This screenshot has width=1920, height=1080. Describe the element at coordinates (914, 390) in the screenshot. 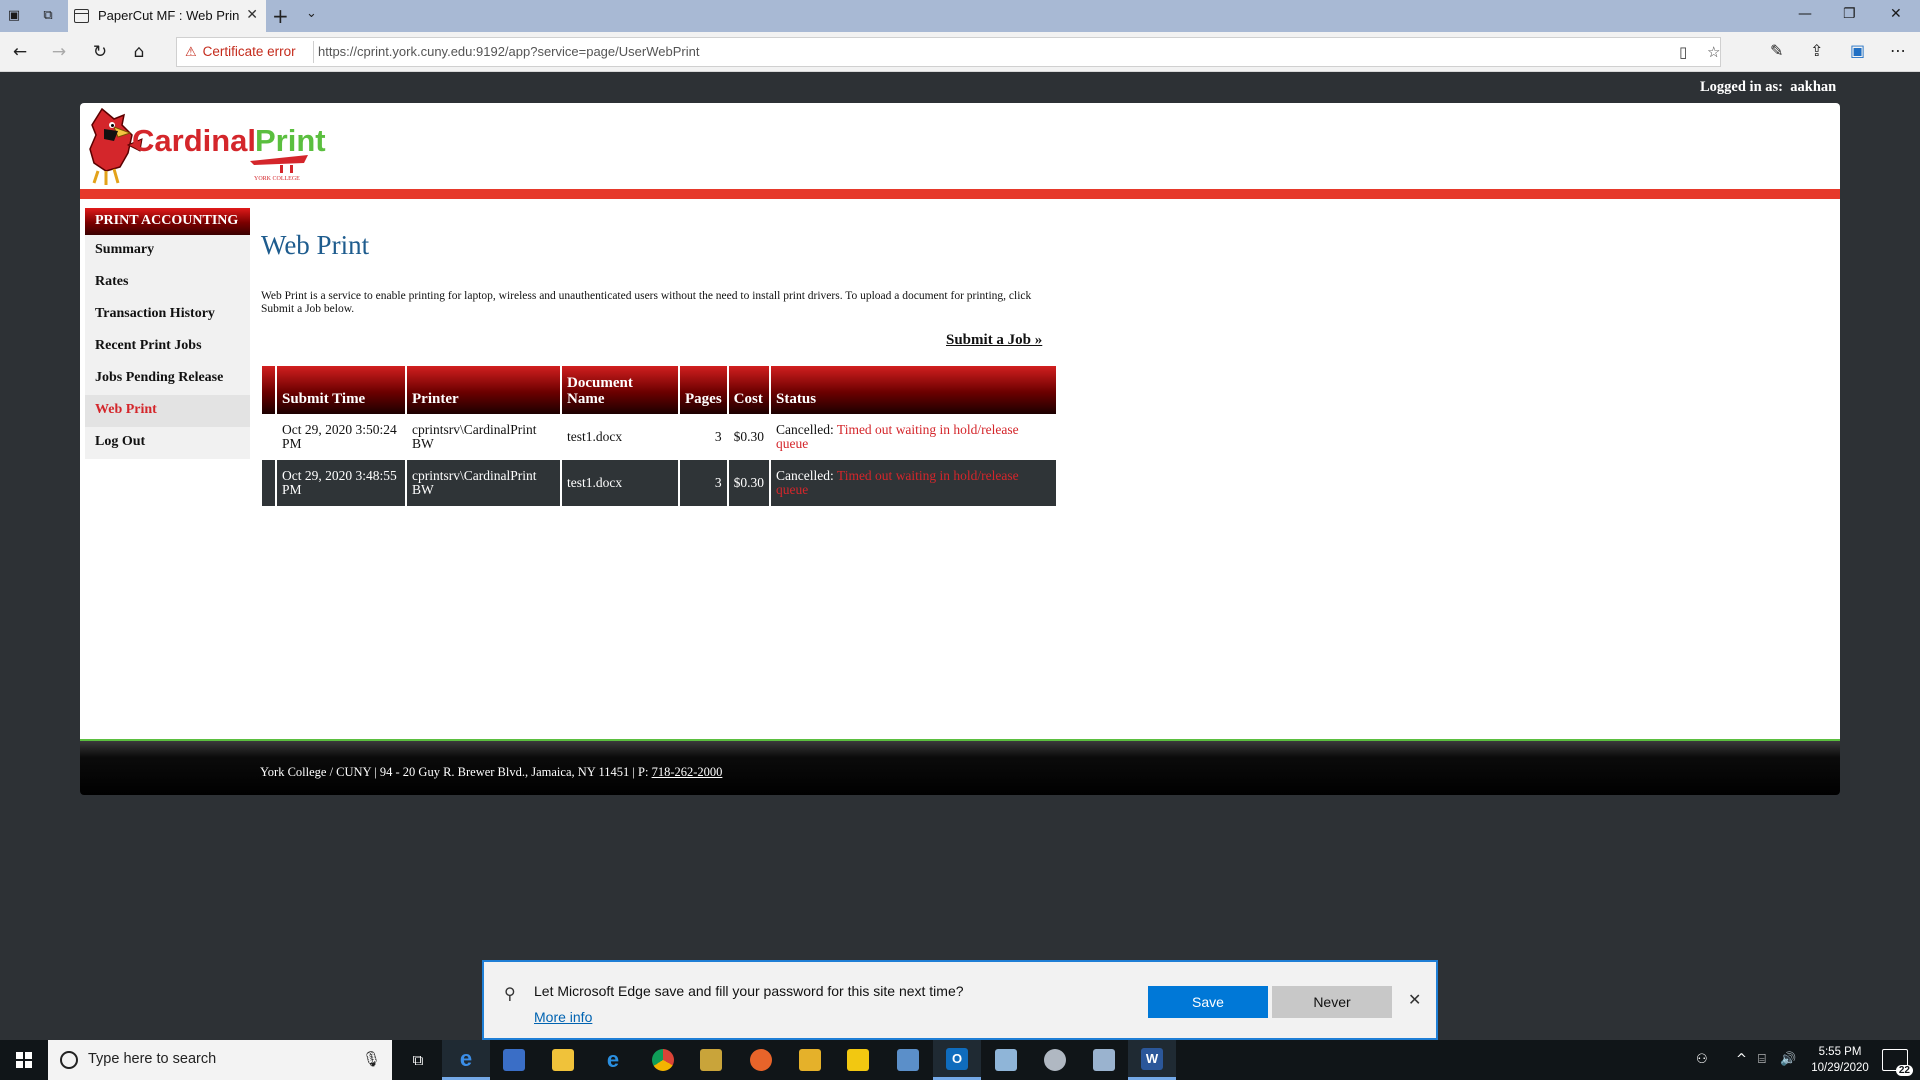

I see `column-header-status: Status` at that location.